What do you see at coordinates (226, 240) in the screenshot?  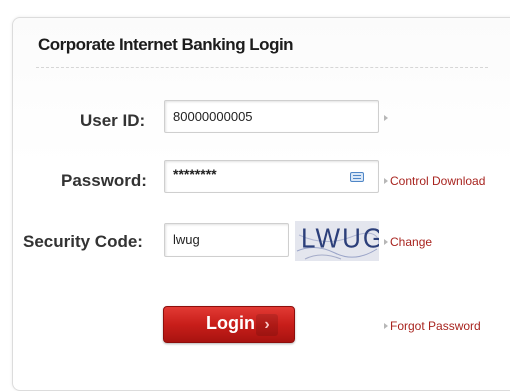 I see `security-code-field: lwug` at bounding box center [226, 240].